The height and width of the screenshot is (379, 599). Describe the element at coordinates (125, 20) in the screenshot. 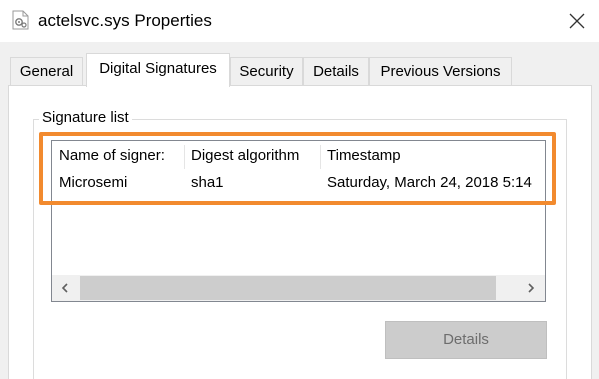

I see `window-title: actelsvc.sys Properties` at that location.